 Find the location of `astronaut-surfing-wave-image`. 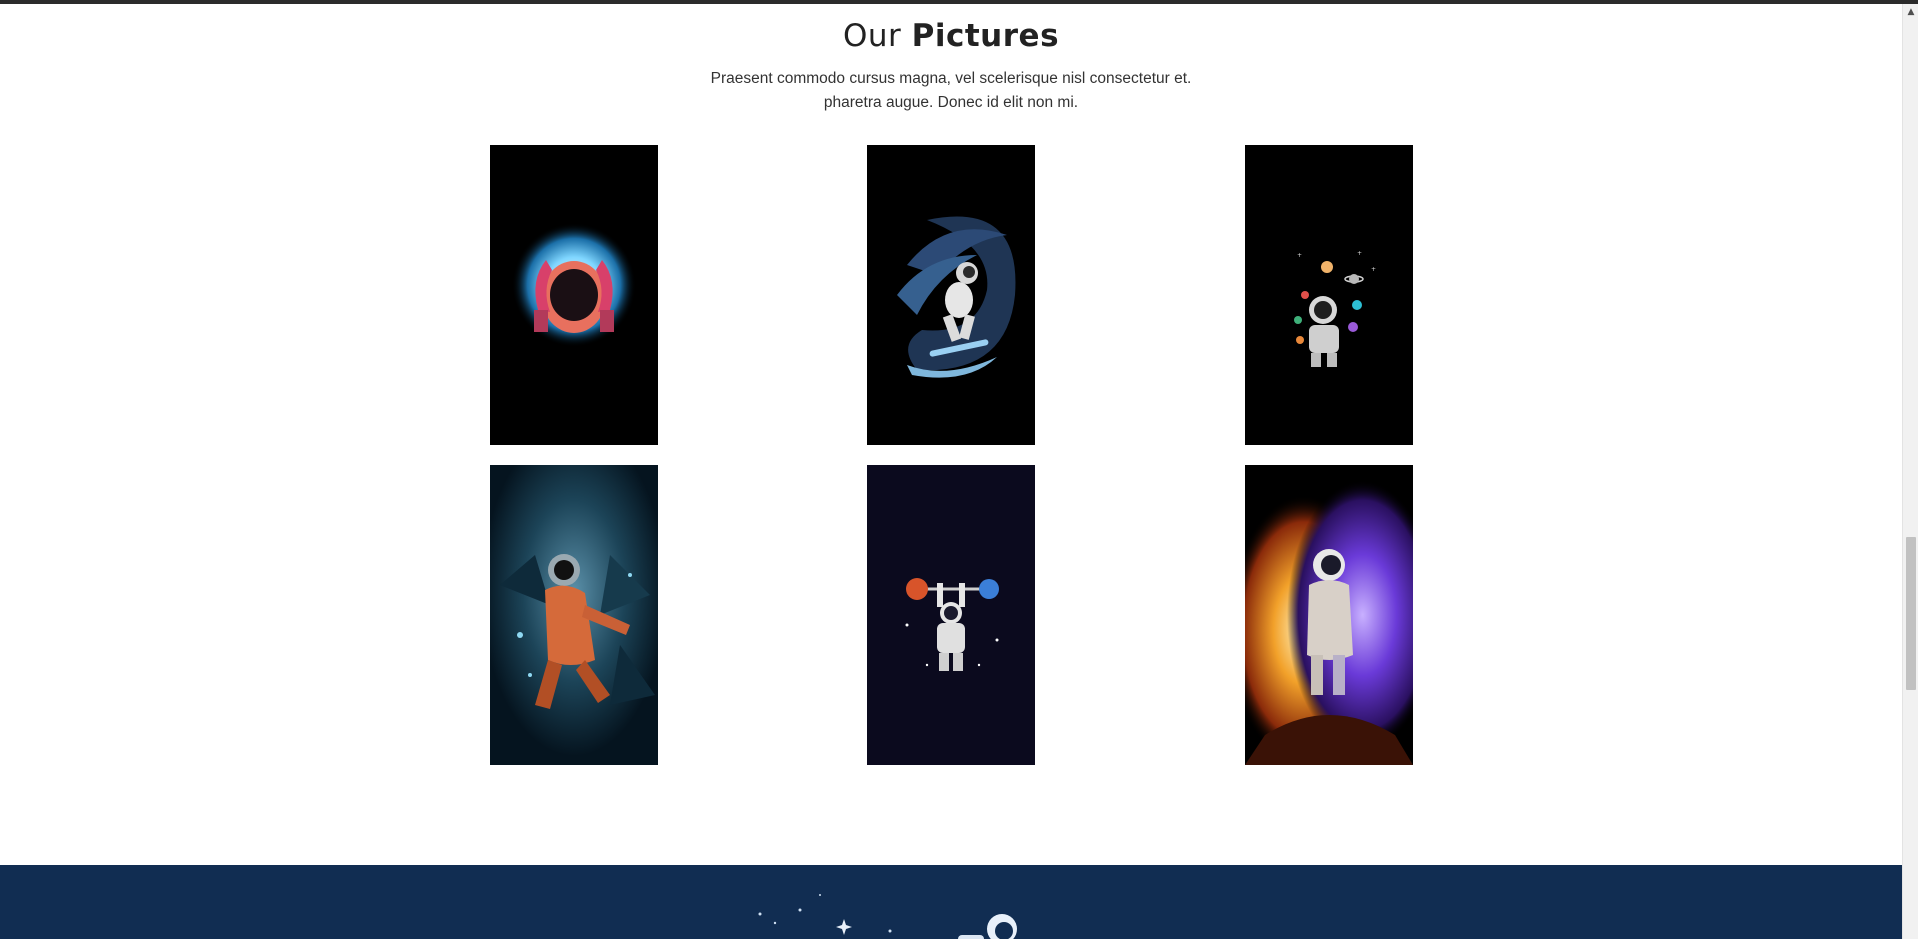

astronaut-surfing-wave-image is located at coordinates (951, 295).